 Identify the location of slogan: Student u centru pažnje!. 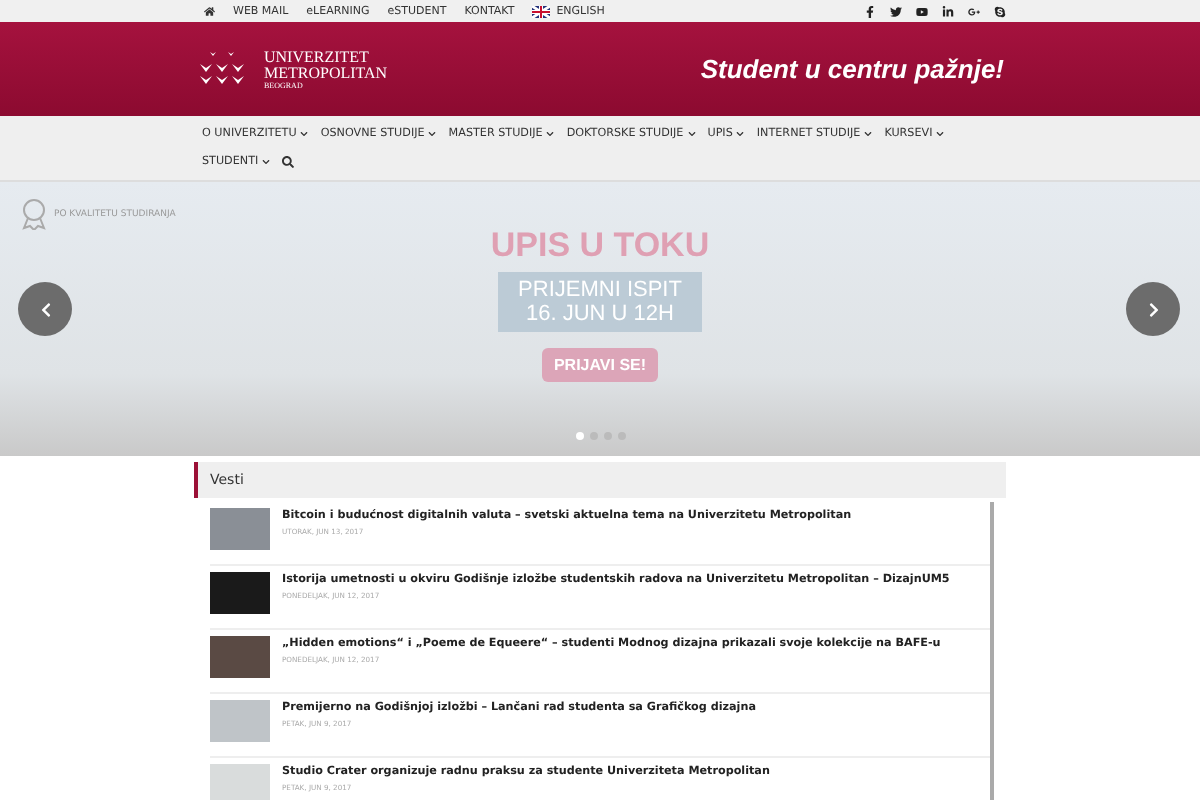
(852, 69).